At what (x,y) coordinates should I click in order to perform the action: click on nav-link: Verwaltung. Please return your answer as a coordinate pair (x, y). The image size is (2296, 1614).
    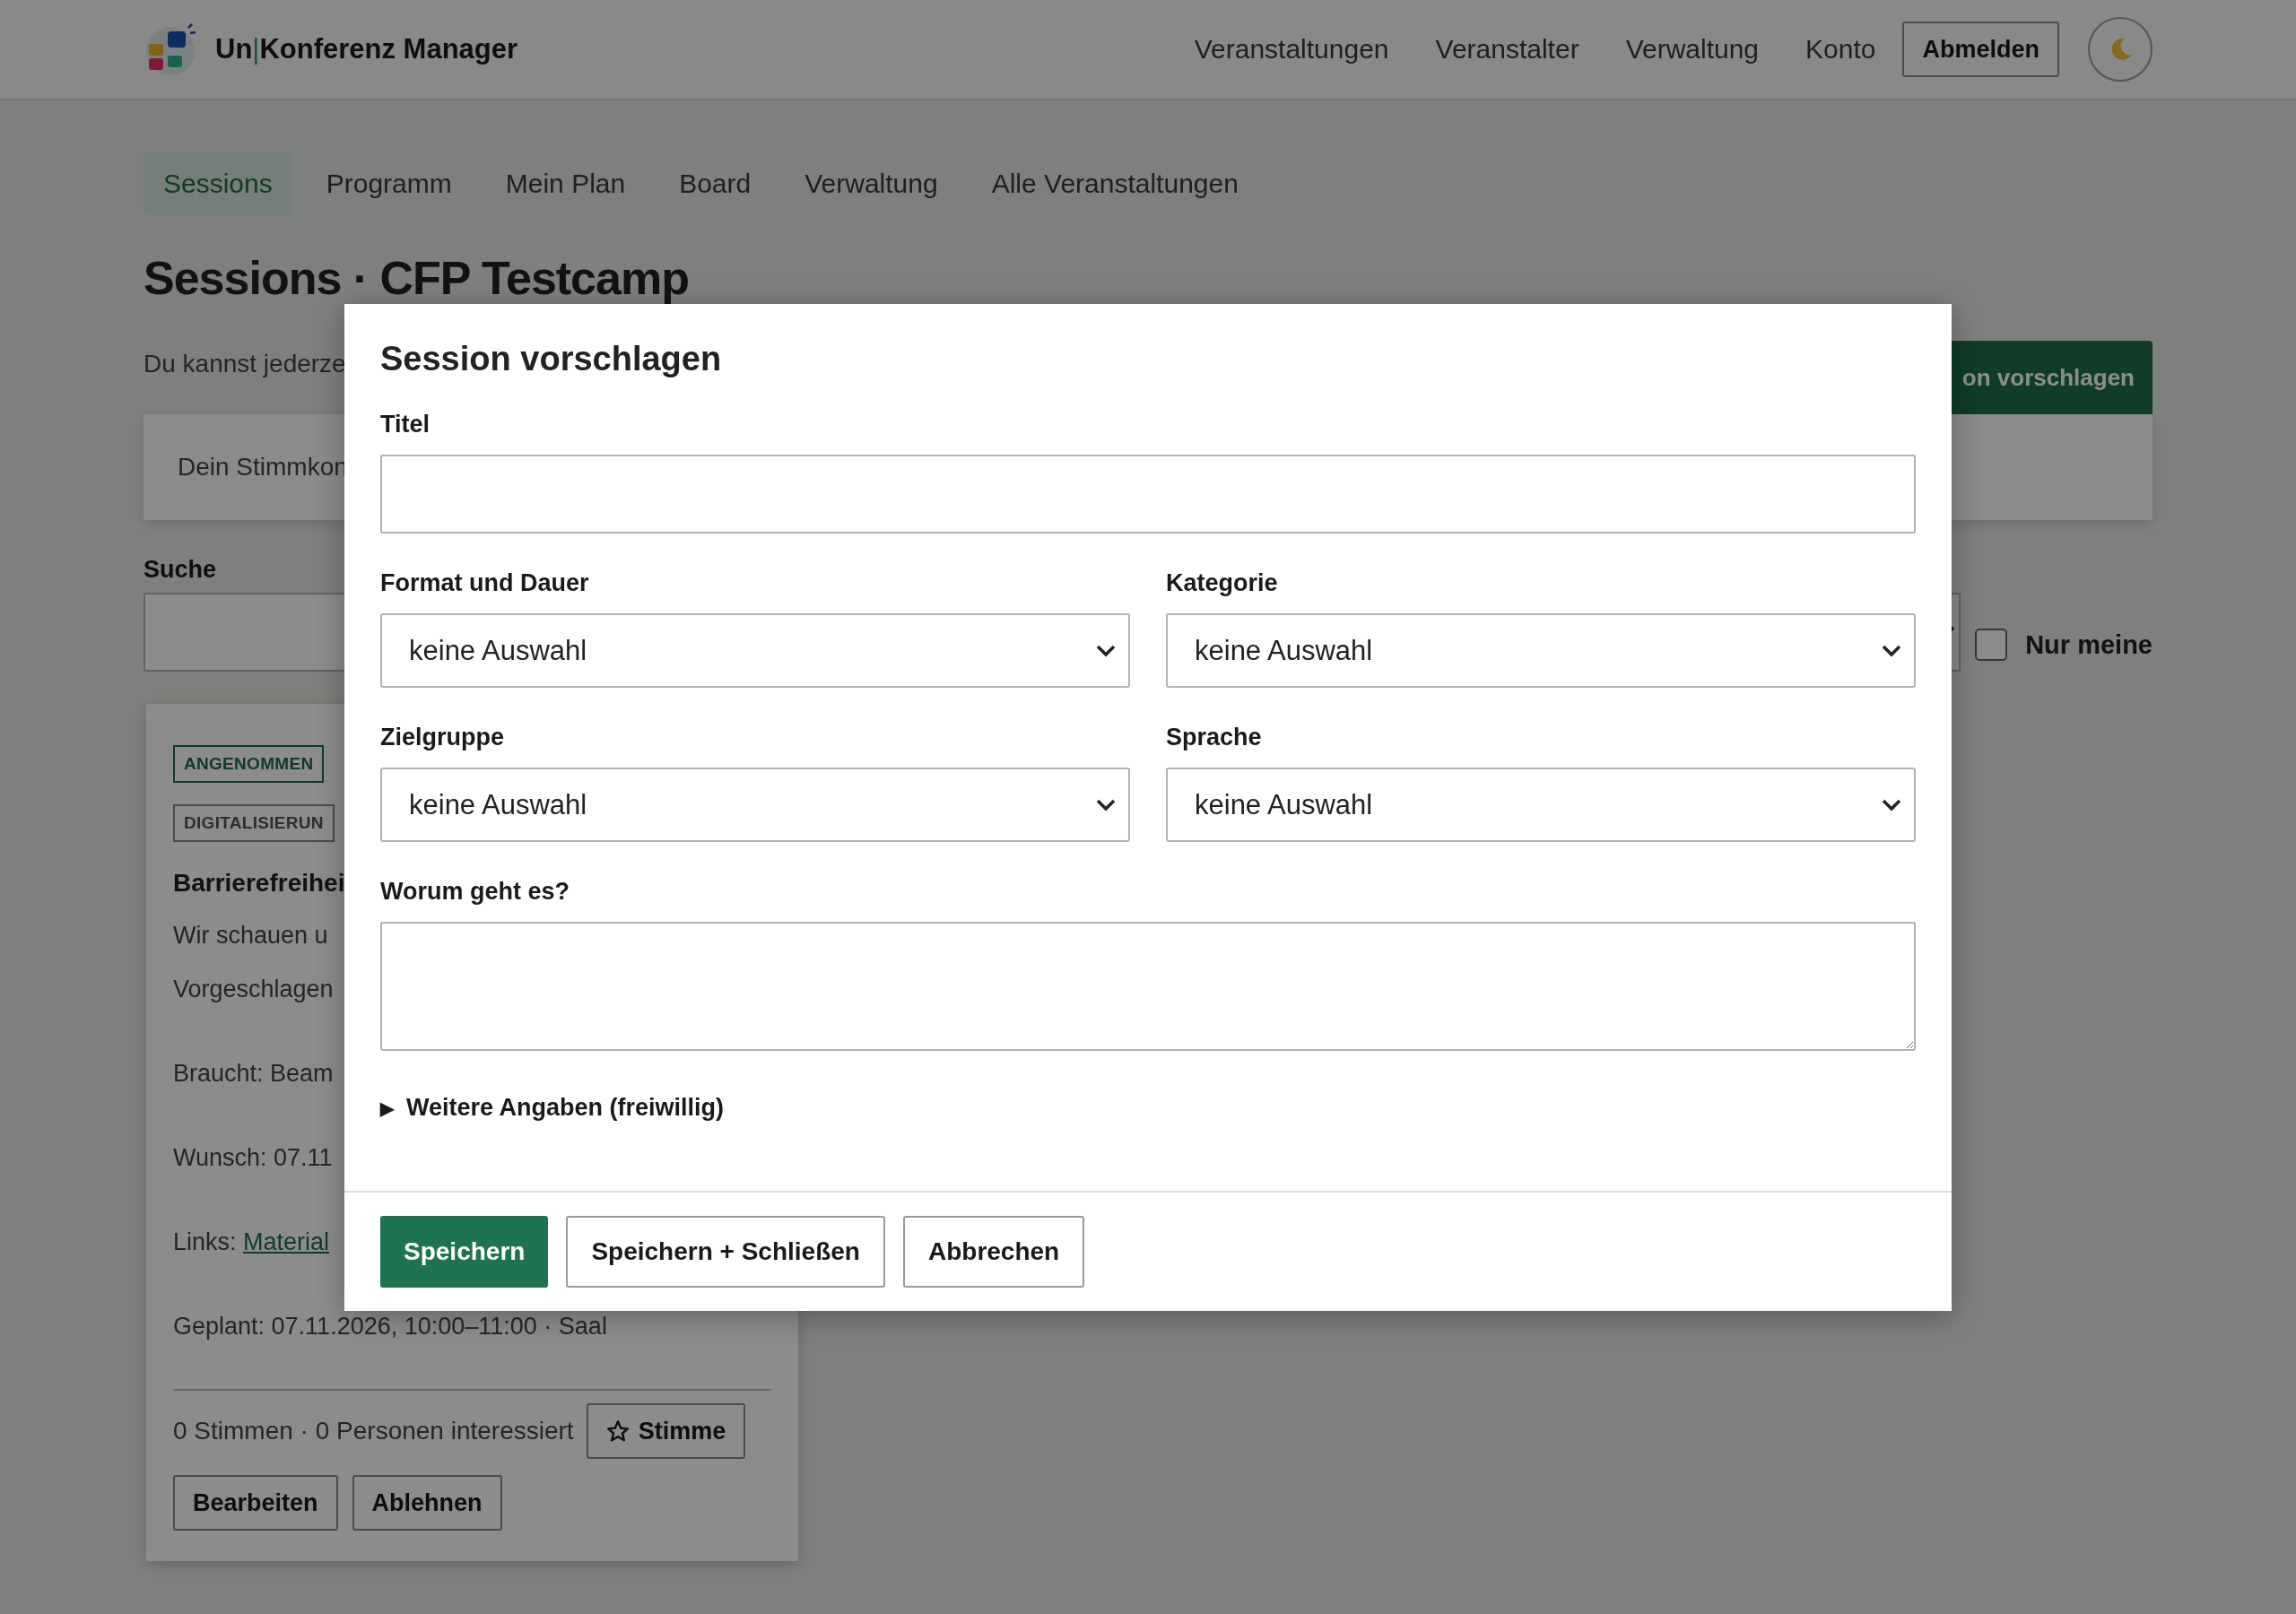
    Looking at the image, I should click on (1692, 49).